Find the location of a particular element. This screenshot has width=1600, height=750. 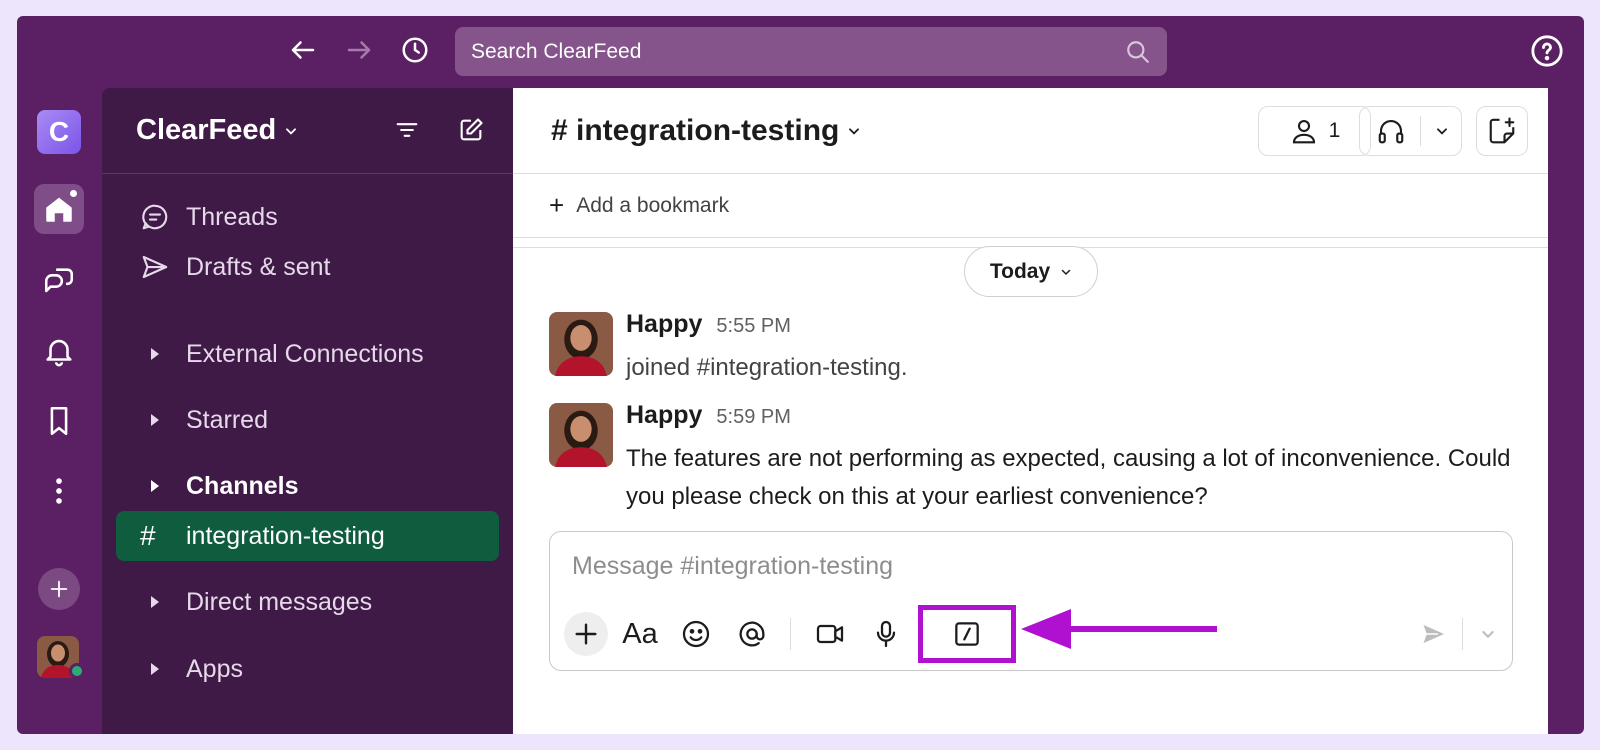

members-button: 1 is located at coordinates (1314, 131).